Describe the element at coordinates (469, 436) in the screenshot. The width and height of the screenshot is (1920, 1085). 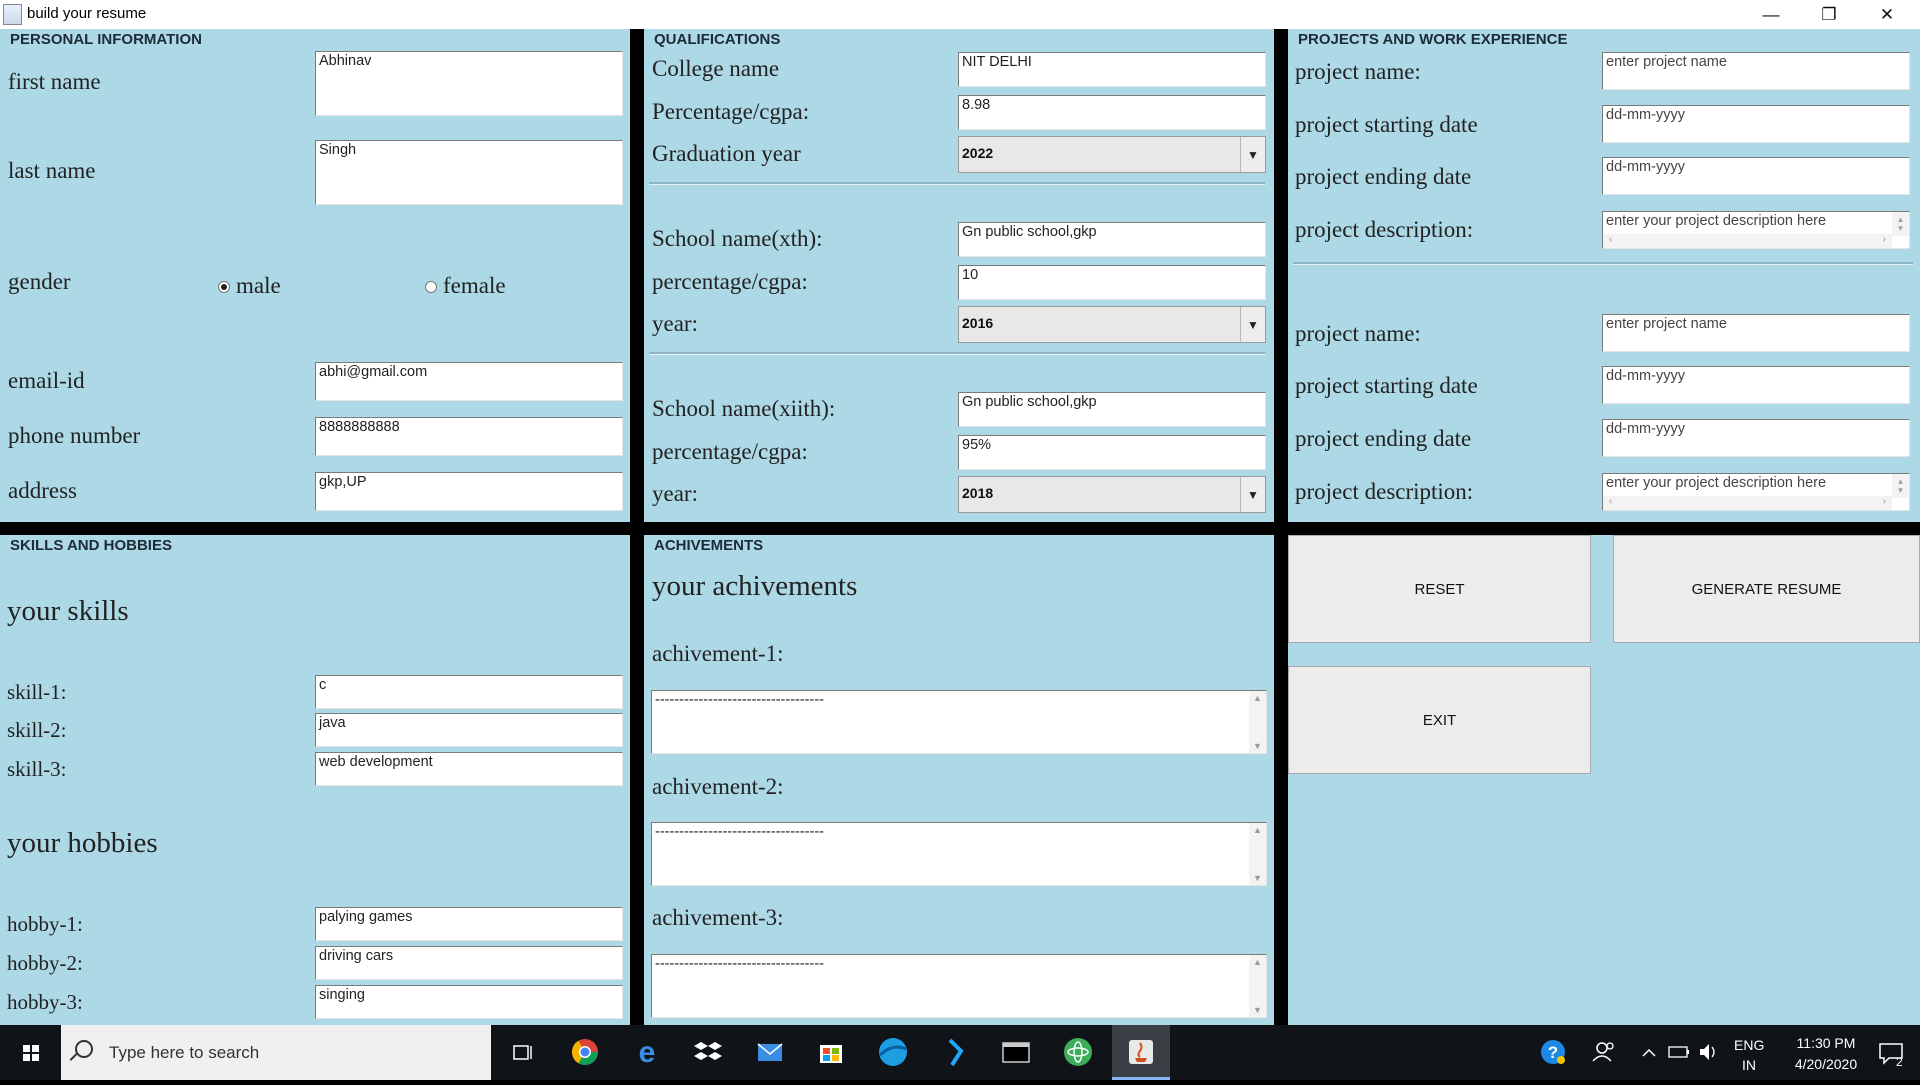
I see `phone-field: 8888888888` at that location.